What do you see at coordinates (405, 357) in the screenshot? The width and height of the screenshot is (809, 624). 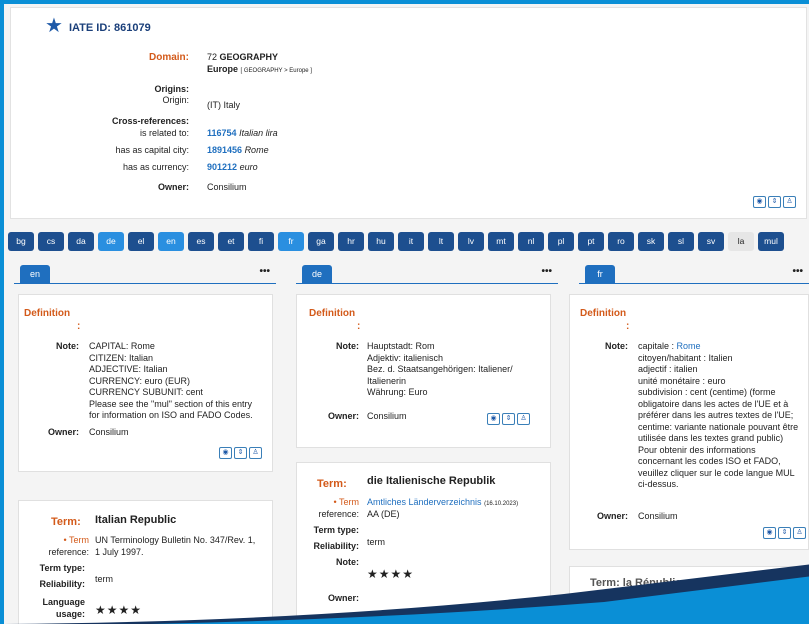 I see `note-line: Adjektiv: italienisch` at bounding box center [405, 357].